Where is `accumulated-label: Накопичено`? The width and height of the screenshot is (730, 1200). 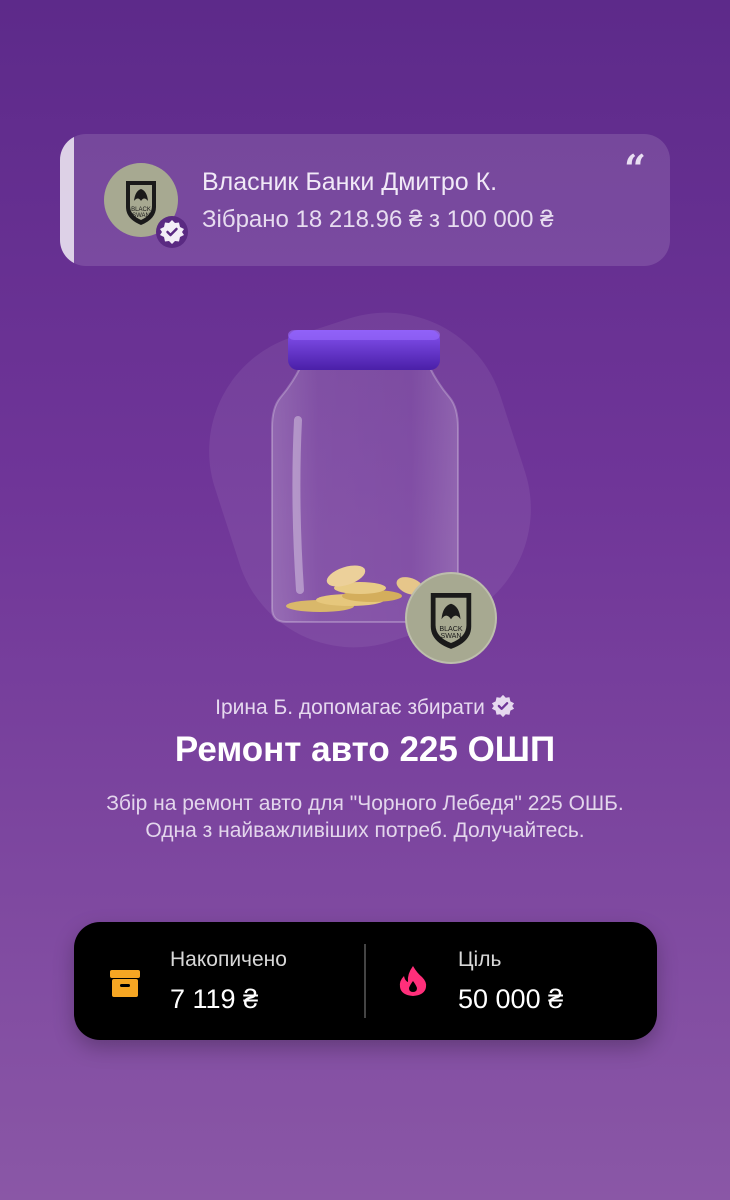 accumulated-label: Накопичено is located at coordinates (228, 959).